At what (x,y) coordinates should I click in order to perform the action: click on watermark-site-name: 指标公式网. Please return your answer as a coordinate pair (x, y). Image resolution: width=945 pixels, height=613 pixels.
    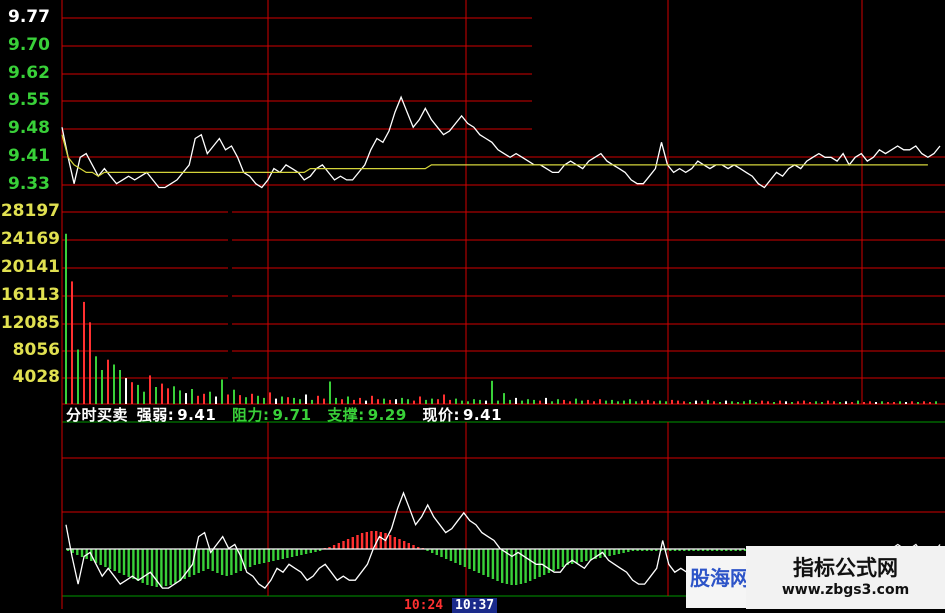
    Looking at the image, I should click on (845, 568).